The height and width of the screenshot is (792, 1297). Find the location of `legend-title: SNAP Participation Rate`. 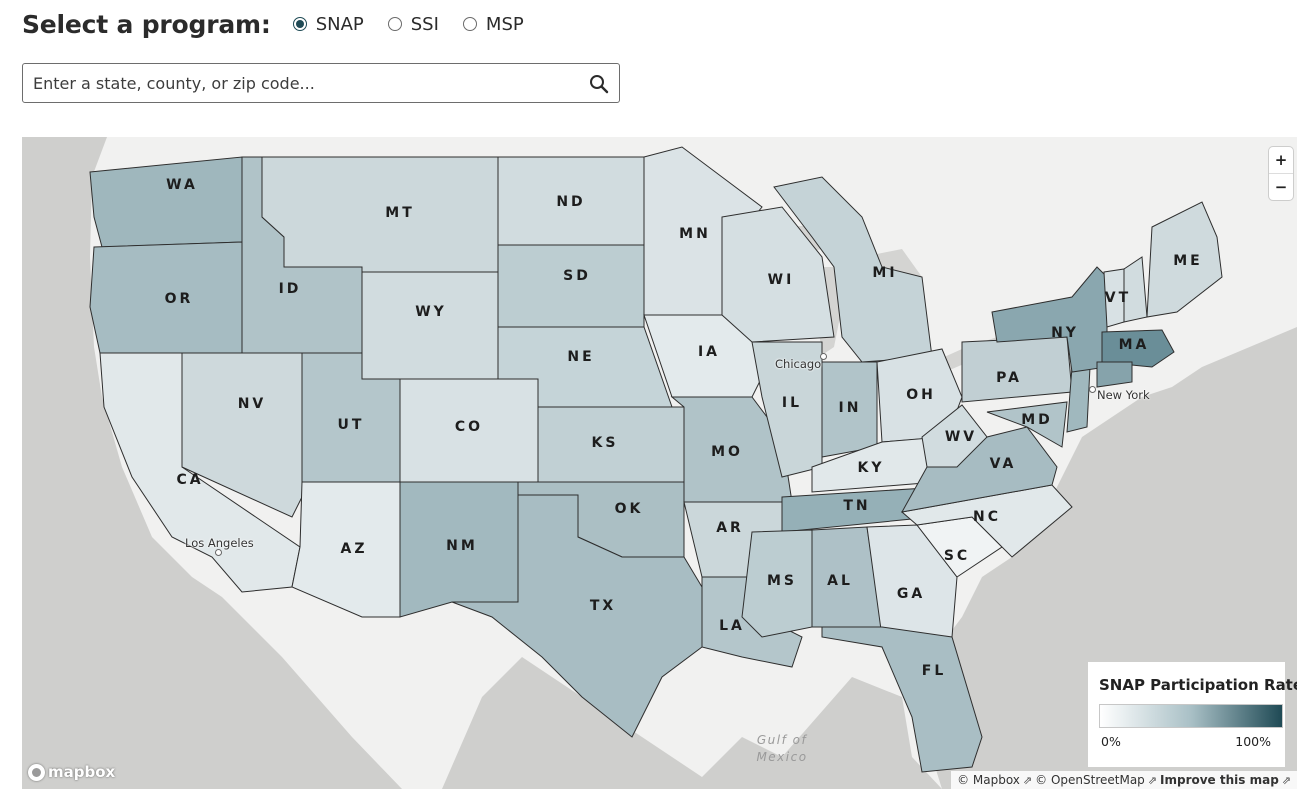

legend-title: SNAP Participation Rate is located at coordinates (1198, 685).